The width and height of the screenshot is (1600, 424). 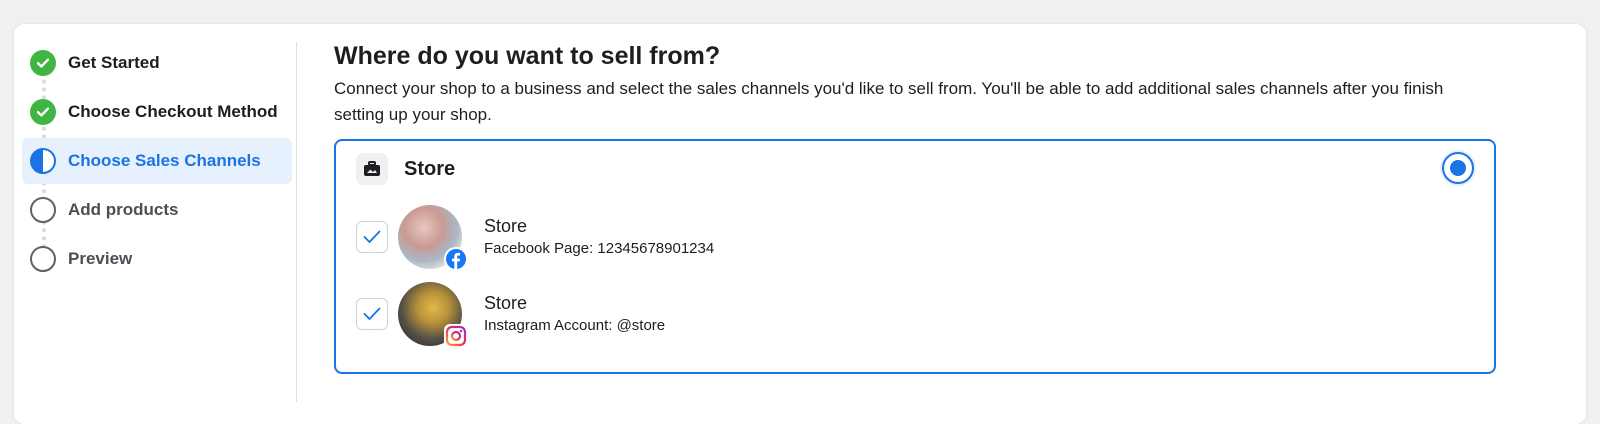 I want to click on step-label: Choose Sales Channels, so click(x=164, y=160).